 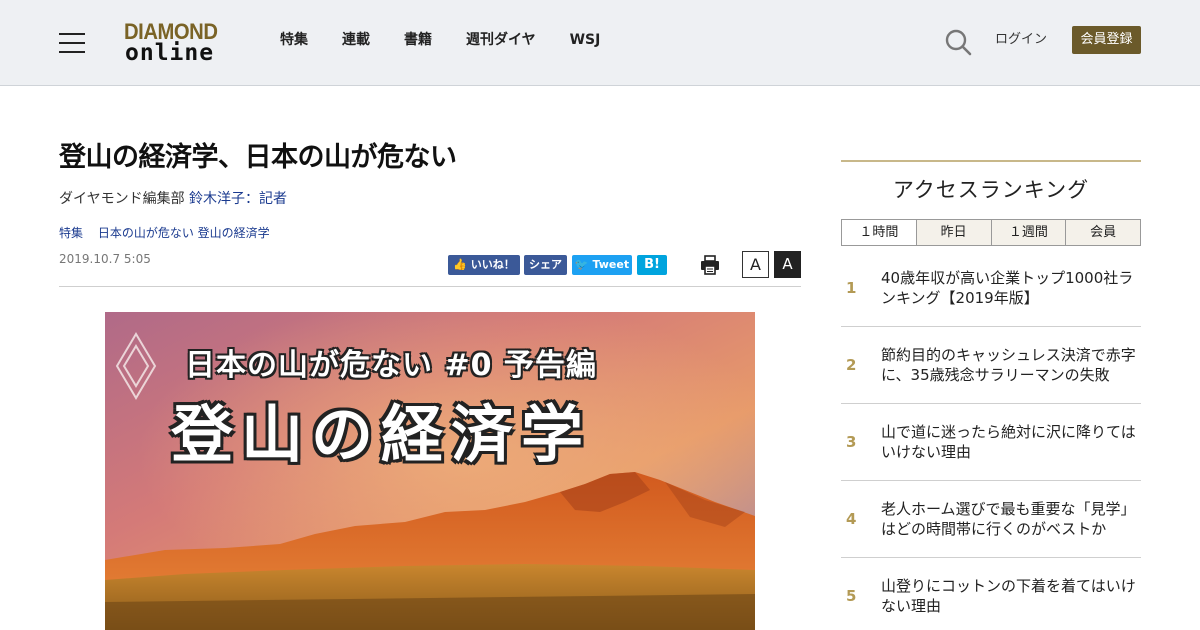 I want to click on nav-item-feature: 特集, so click(x=294, y=40).